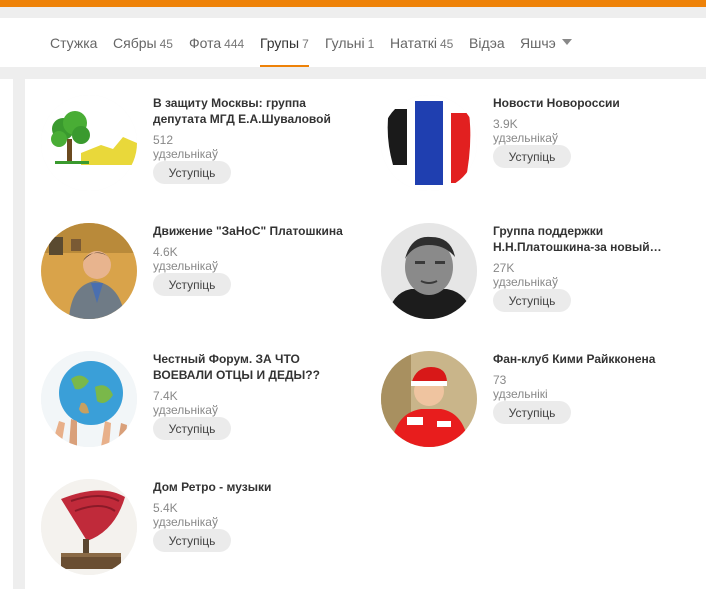 This screenshot has height=589, width=706. What do you see at coordinates (566, 42) in the screenshot?
I see `chevron-down-icon` at bounding box center [566, 42].